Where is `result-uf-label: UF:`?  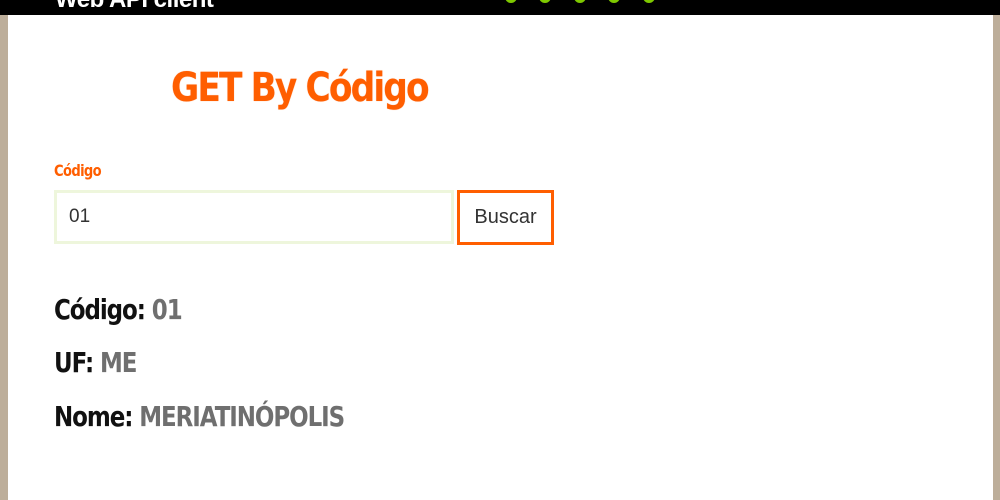
result-uf-label: UF: is located at coordinates (74, 362).